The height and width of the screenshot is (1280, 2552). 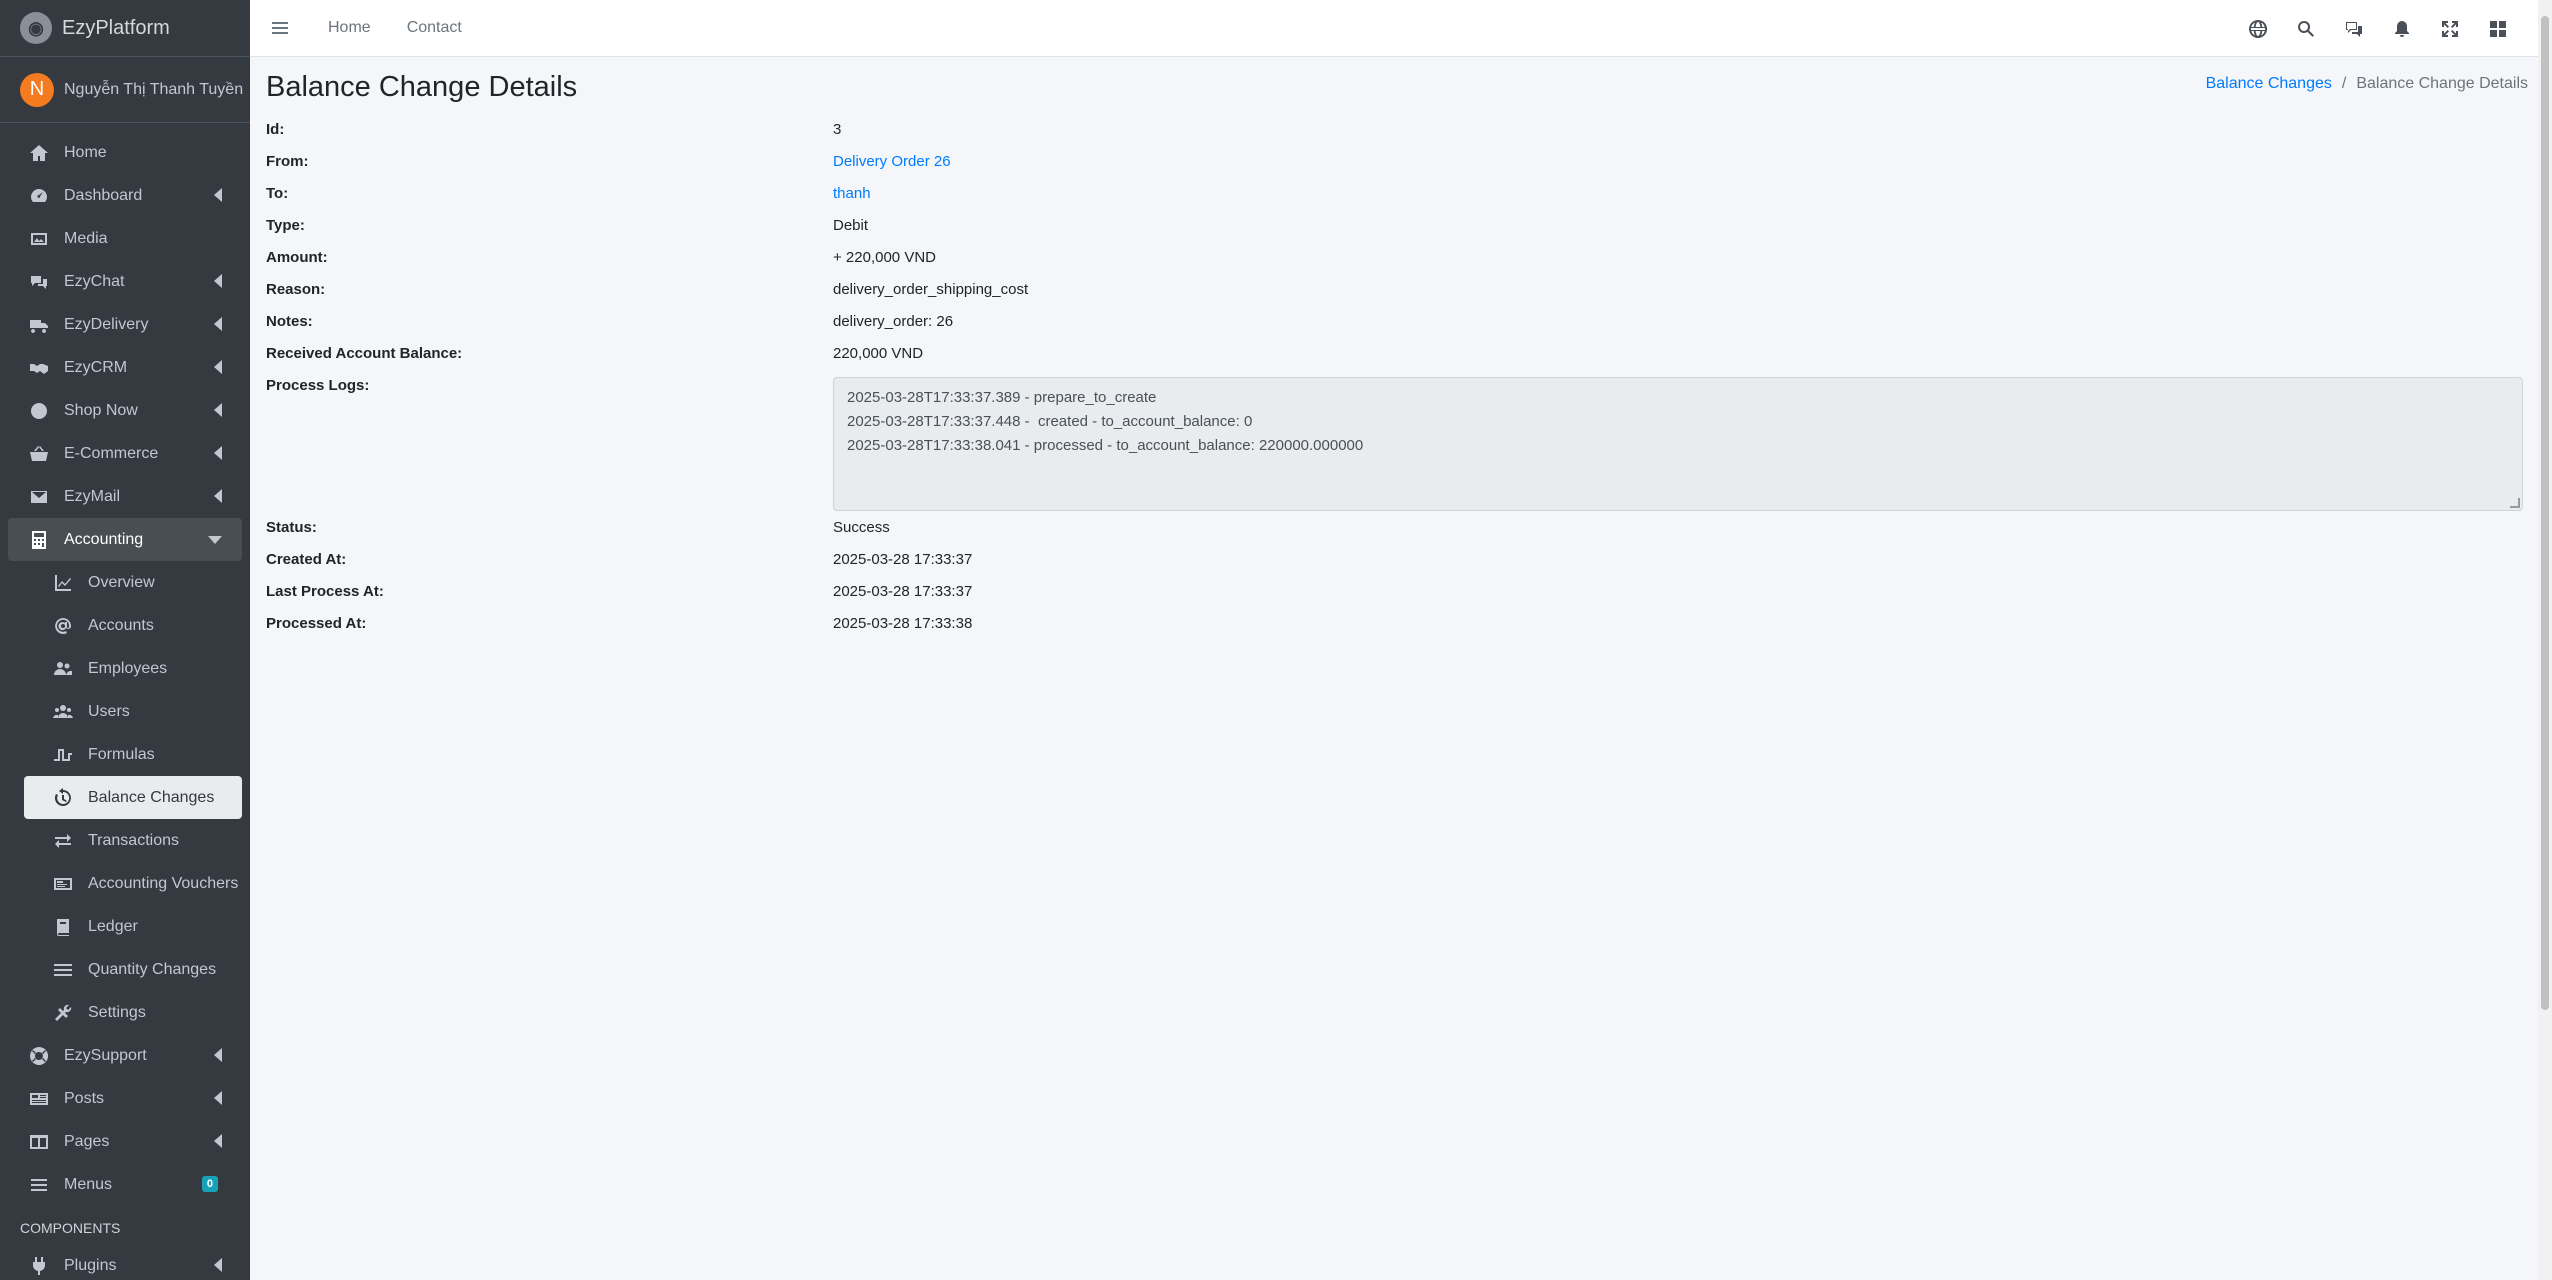 What do you see at coordinates (125, 496) in the screenshot?
I see `sidebar-item-ezymail: EzyMail` at bounding box center [125, 496].